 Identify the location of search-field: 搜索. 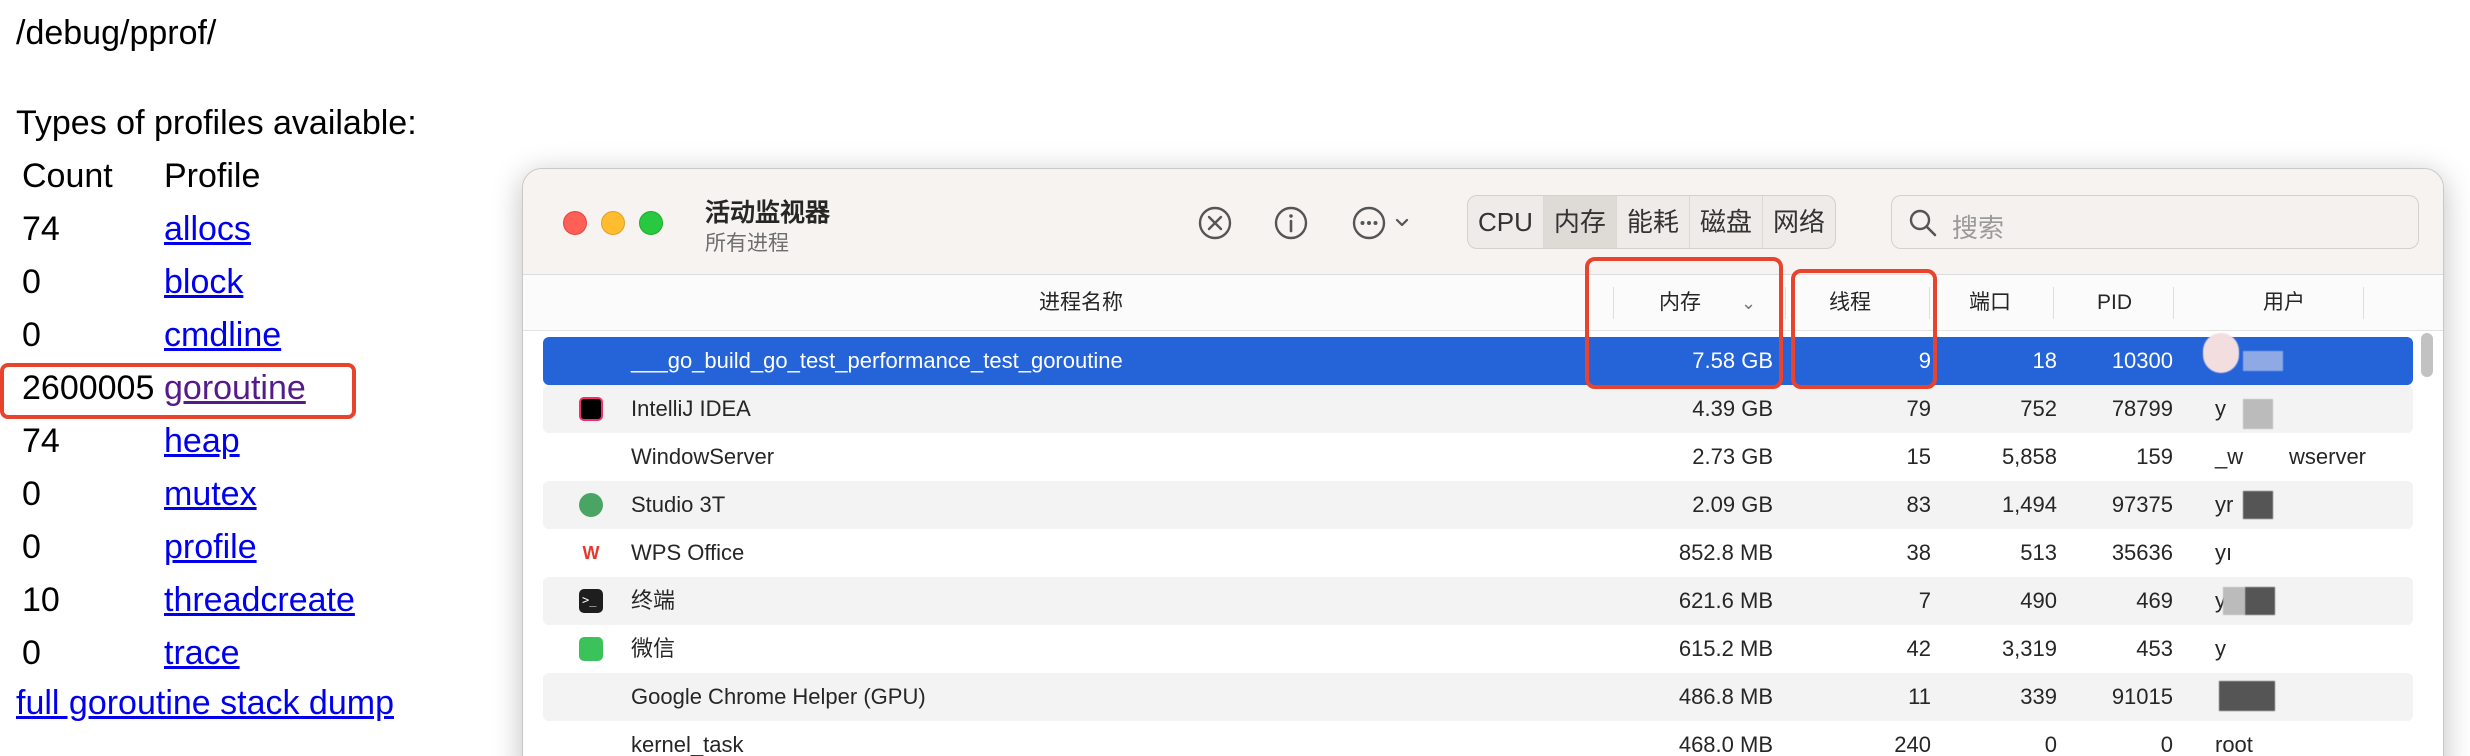
(2155, 222).